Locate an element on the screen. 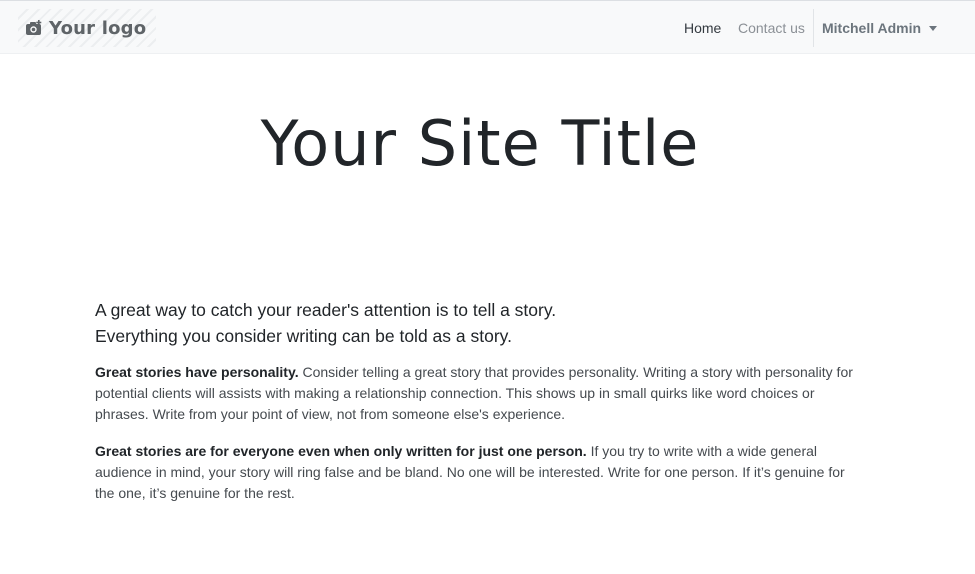  nav-home-link: Home is located at coordinates (702, 28).